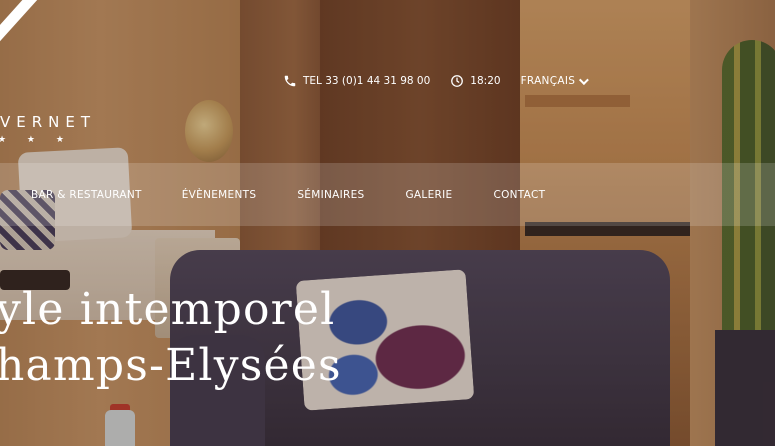 The width and height of the screenshot is (775, 446). I want to click on logo-stars: ★ ★ ★, so click(36, 140).